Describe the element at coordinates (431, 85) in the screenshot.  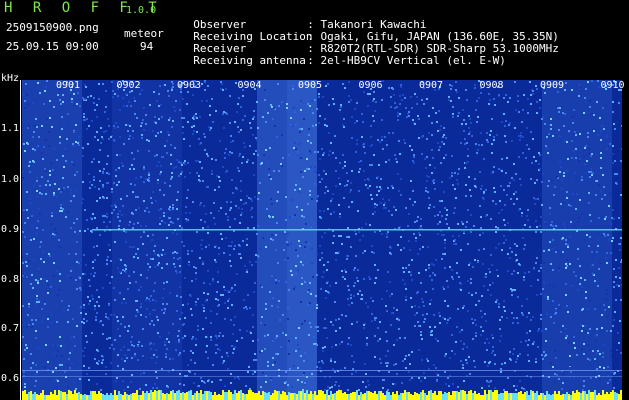
I see `x-tick-label: 0907` at that location.